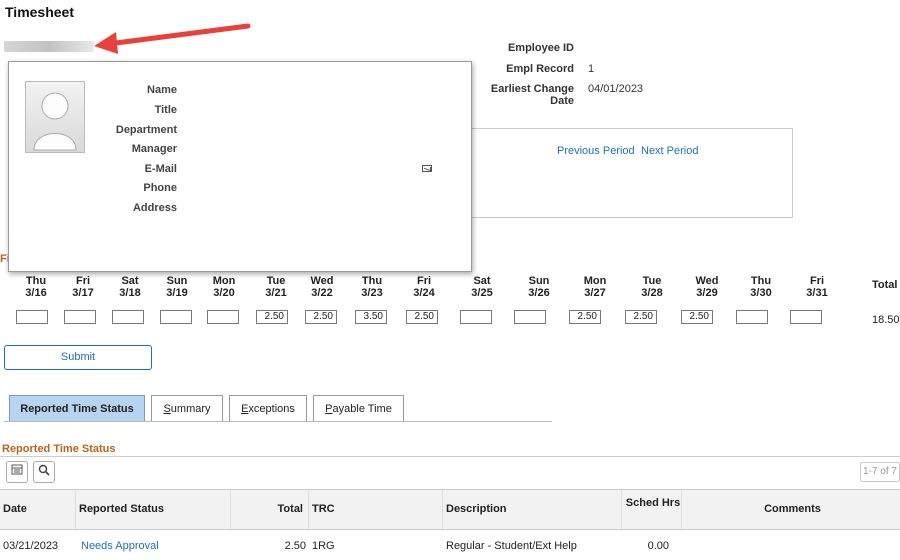 Image resolution: width=900 pixels, height=560 pixels. Describe the element at coordinates (511, 546) in the screenshot. I see `row-description: Regular - Student/Ext Help` at that location.